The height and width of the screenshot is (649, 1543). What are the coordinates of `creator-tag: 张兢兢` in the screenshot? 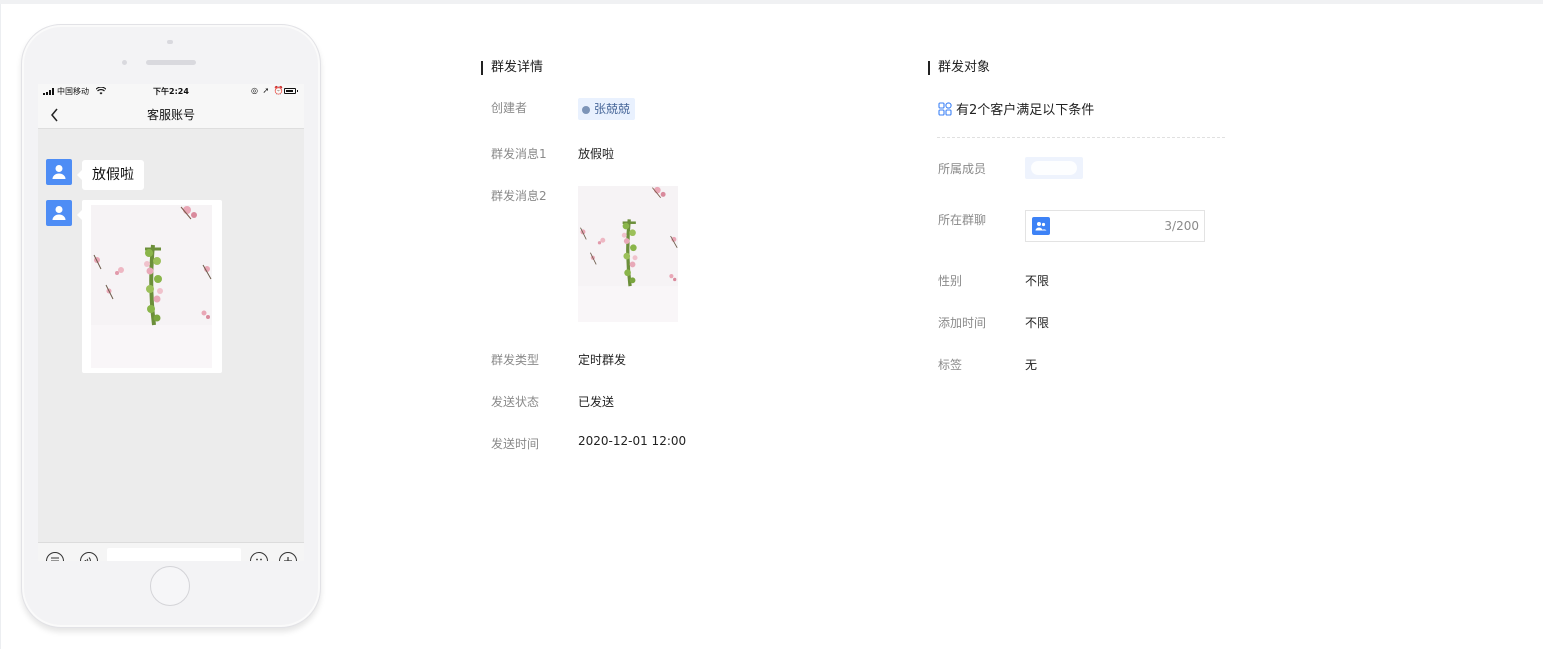 It's located at (607, 109).